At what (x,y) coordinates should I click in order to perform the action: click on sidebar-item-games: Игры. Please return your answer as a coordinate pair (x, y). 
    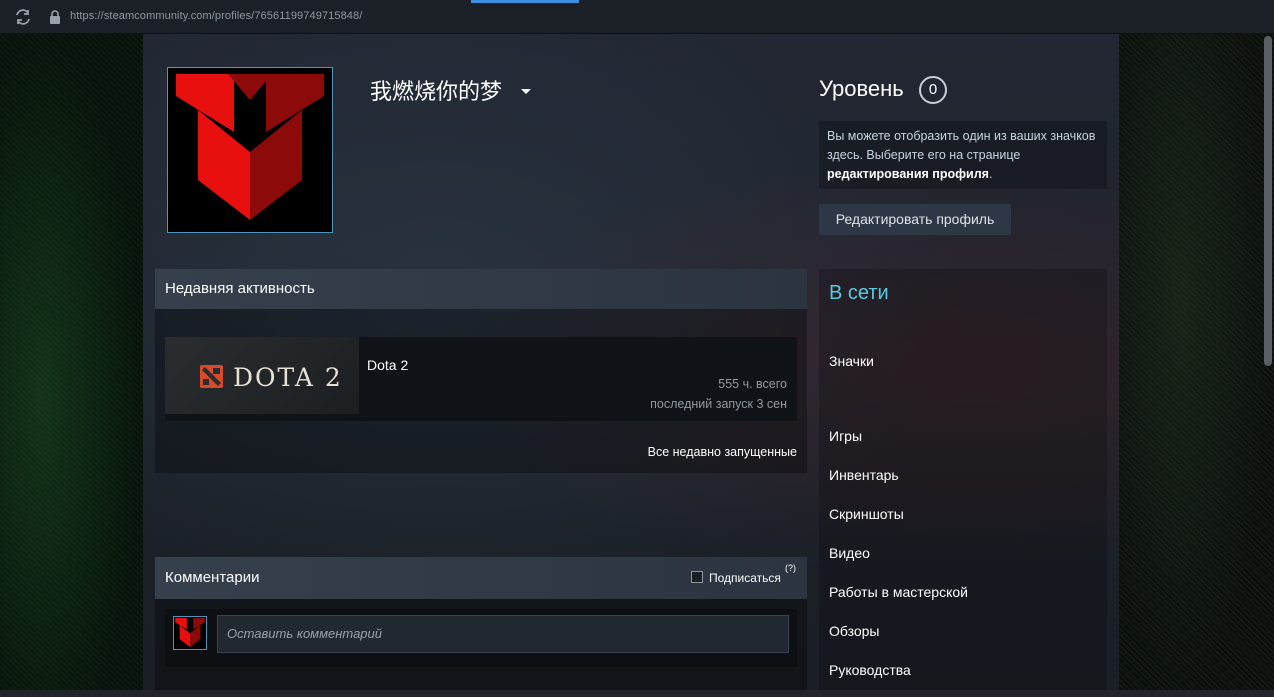
    Looking at the image, I should click on (845, 436).